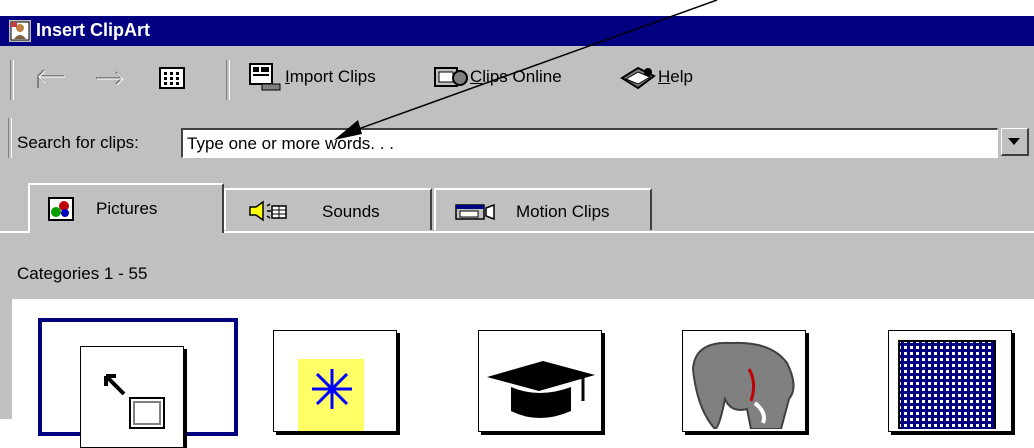 The height and width of the screenshot is (448, 1034). Describe the element at coordinates (681, 76) in the screenshot. I see `help-label: elp` at that location.